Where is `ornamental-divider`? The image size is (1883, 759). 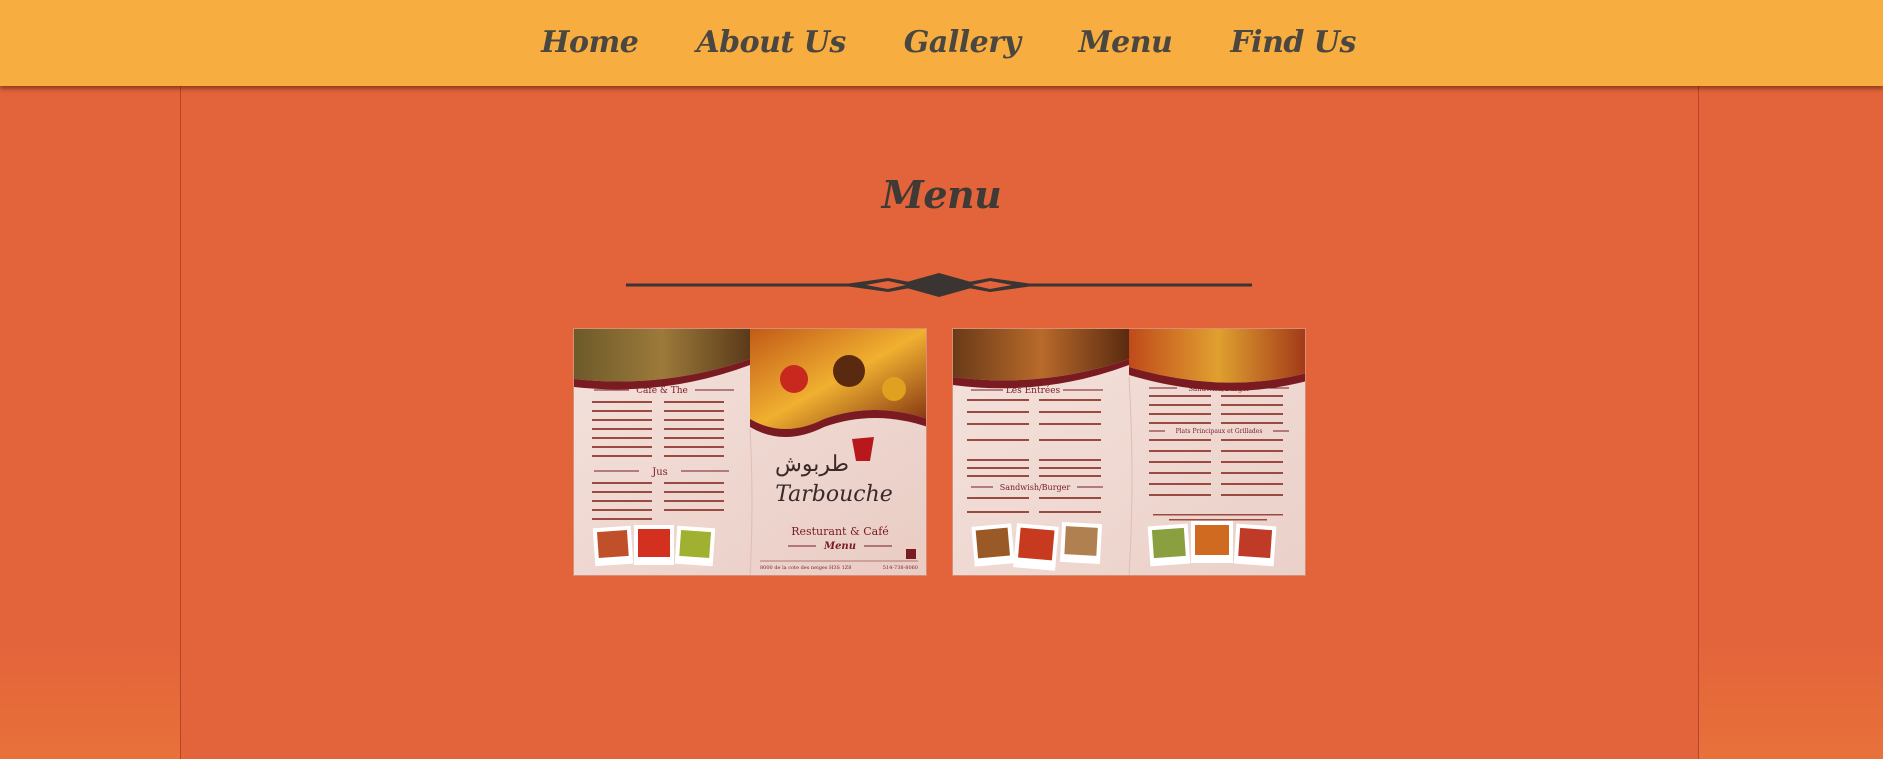 ornamental-divider is located at coordinates (939, 285).